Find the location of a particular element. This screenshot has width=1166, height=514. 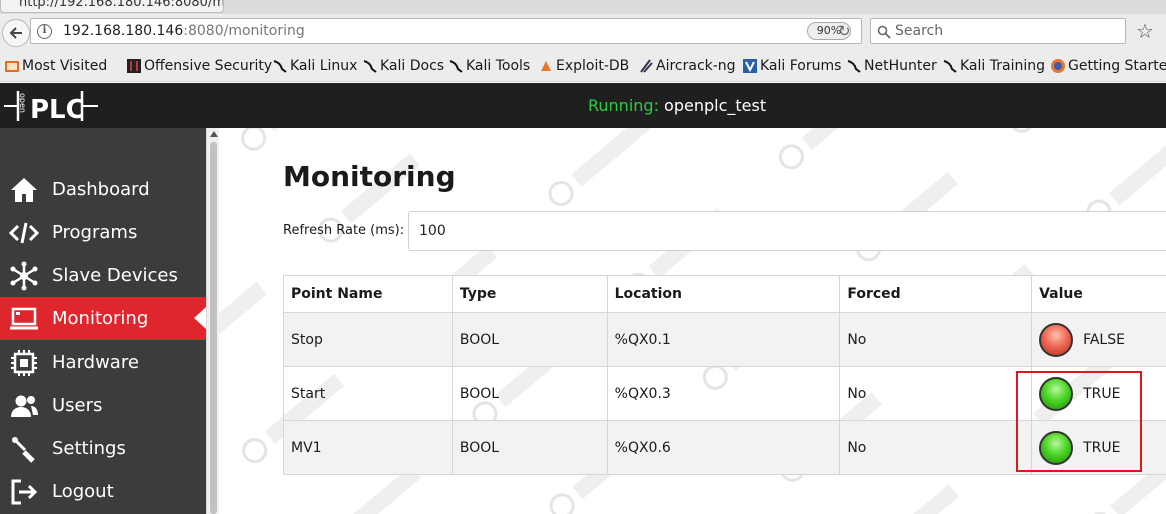

column-header-value: Value is located at coordinates (1098, 294).